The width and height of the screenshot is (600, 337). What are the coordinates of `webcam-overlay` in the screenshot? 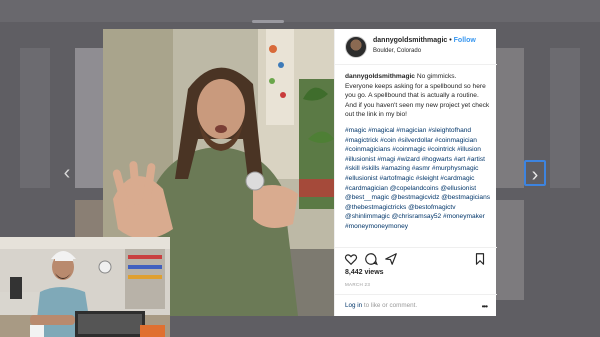 It's located at (85, 287).